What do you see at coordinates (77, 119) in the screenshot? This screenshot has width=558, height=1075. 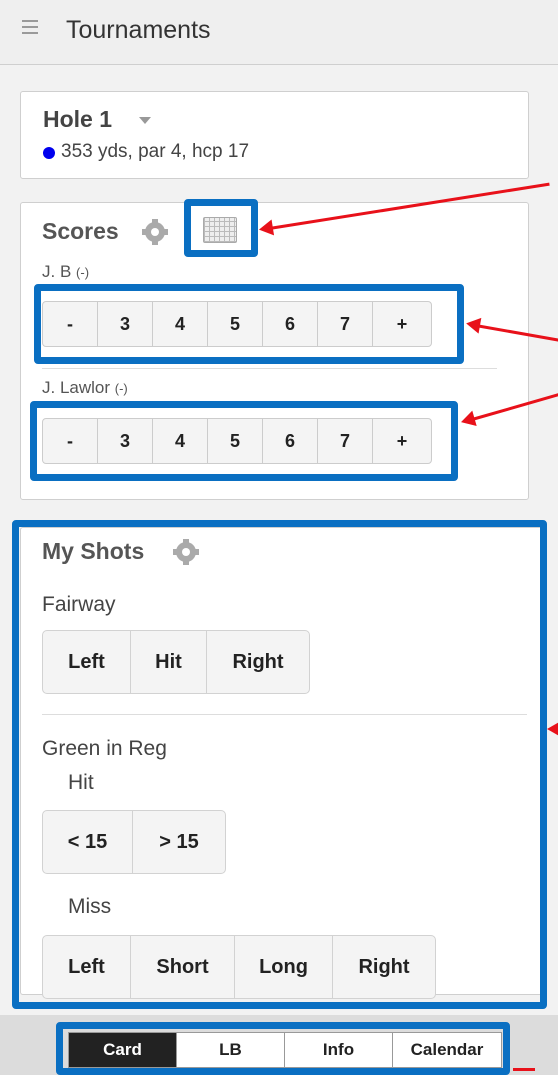 I see `hole-selector: Hole 1` at bounding box center [77, 119].